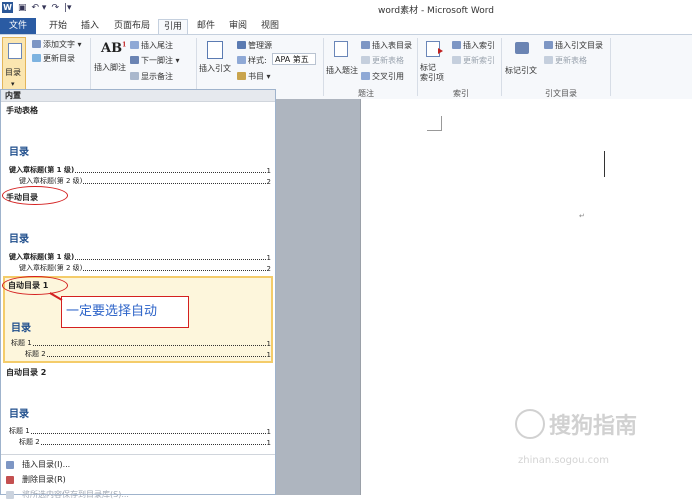  What do you see at coordinates (36, 479) in the screenshot?
I see `remove-toc-menu-item: 删除目录(R)` at bounding box center [36, 479].